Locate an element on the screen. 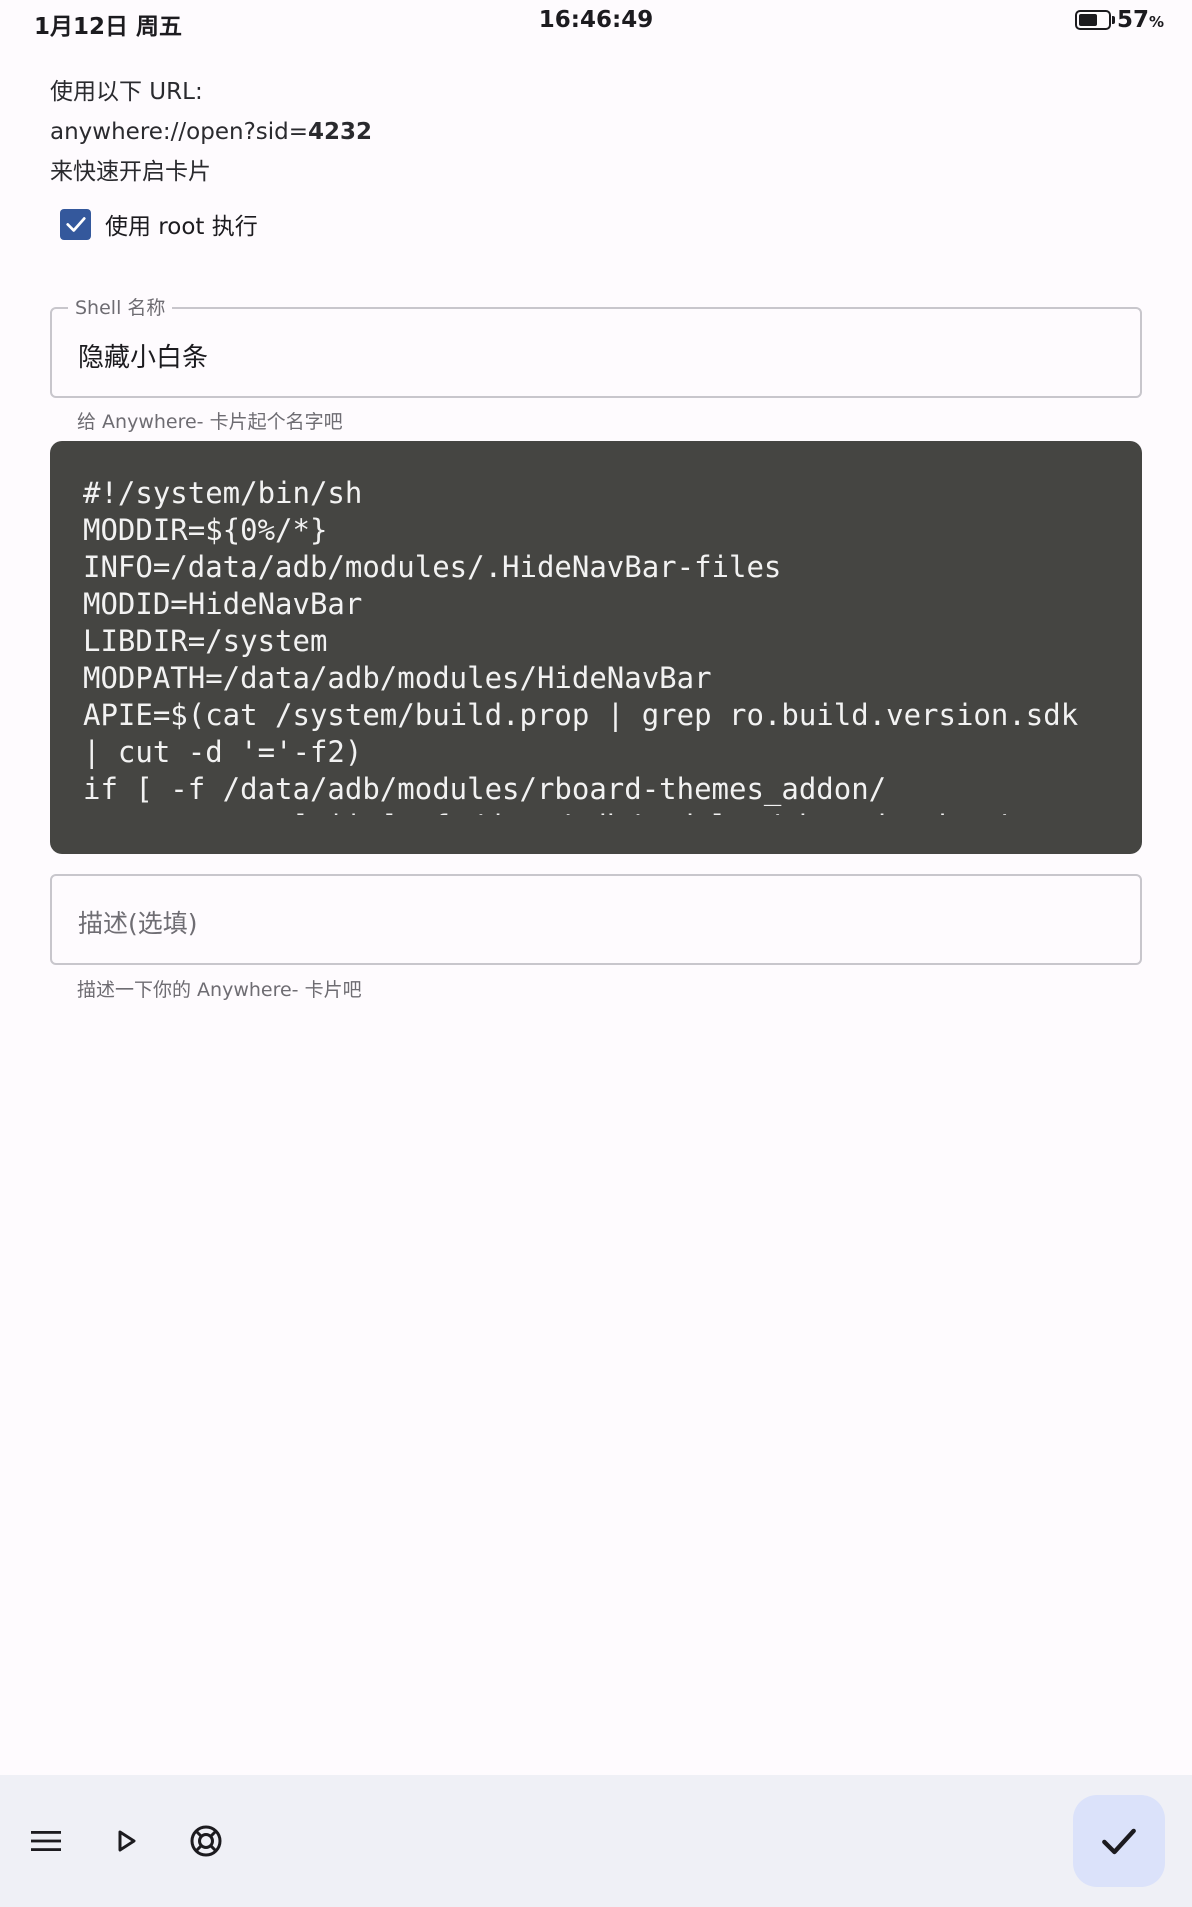  checkmark-icon is located at coordinates (75, 224).